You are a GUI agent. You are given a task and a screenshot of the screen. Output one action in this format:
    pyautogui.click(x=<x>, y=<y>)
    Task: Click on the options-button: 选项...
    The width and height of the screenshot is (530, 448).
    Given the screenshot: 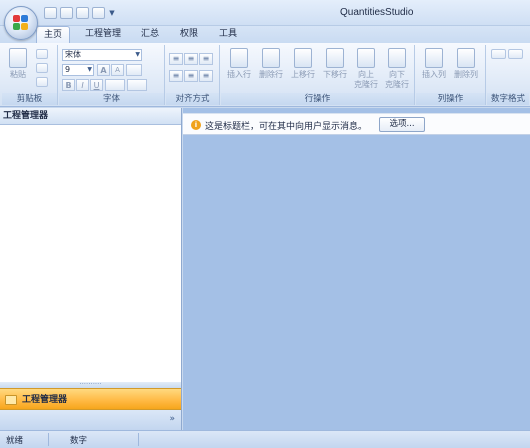 What is the action you would take?
    pyautogui.click(x=402, y=124)
    